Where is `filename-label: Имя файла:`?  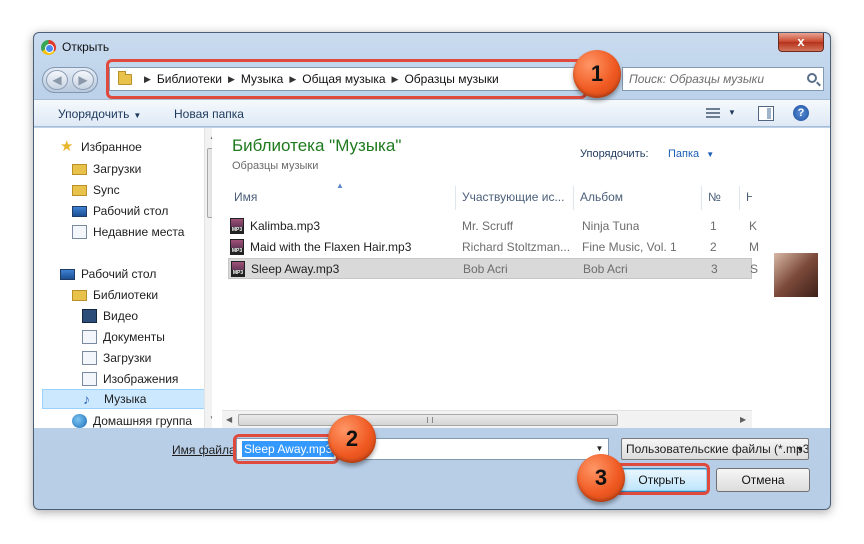
filename-label: Имя файла: is located at coordinates (205, 450).